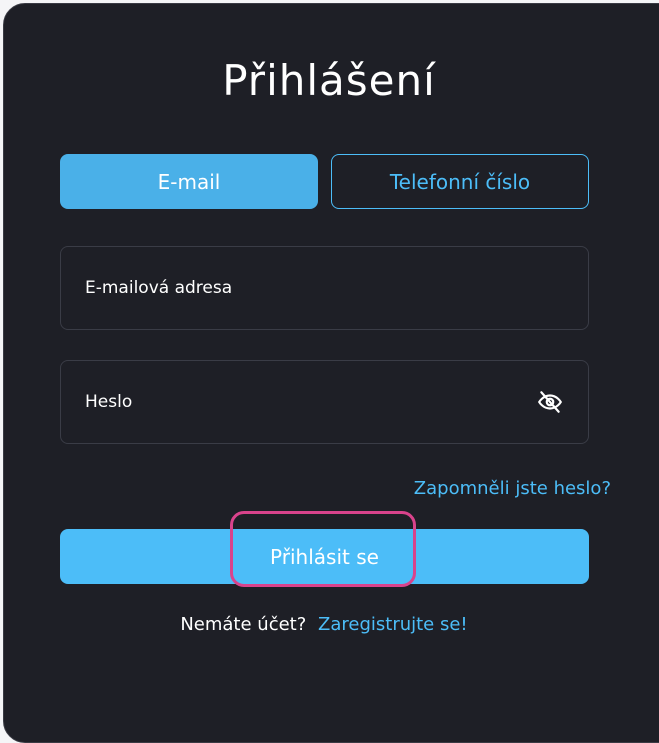 The image size is (659, 743). Describe the element at coordinates (109, 402) in the screenshot. I see `password-field-label: Heslo` at that location.